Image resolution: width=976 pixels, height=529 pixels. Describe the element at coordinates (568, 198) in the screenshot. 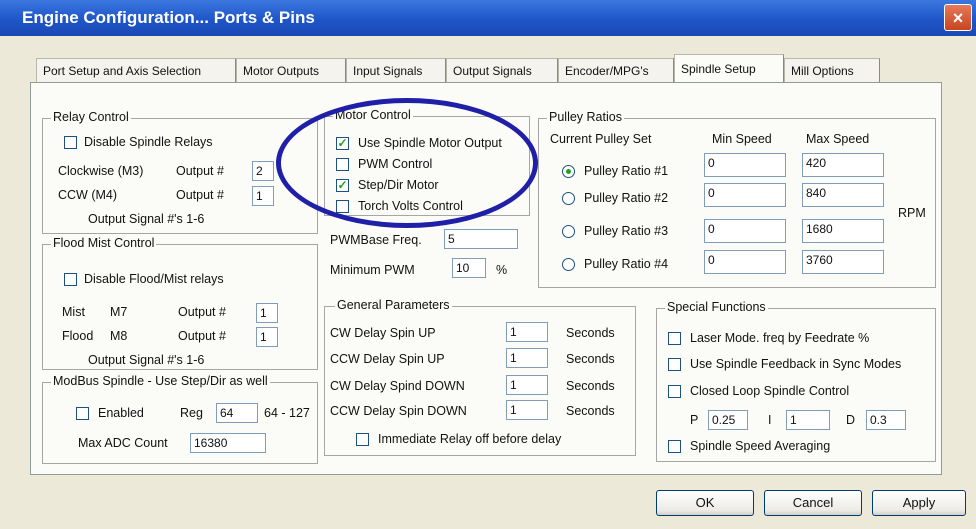

I see `pulley-ratio-2-radio` at that location.